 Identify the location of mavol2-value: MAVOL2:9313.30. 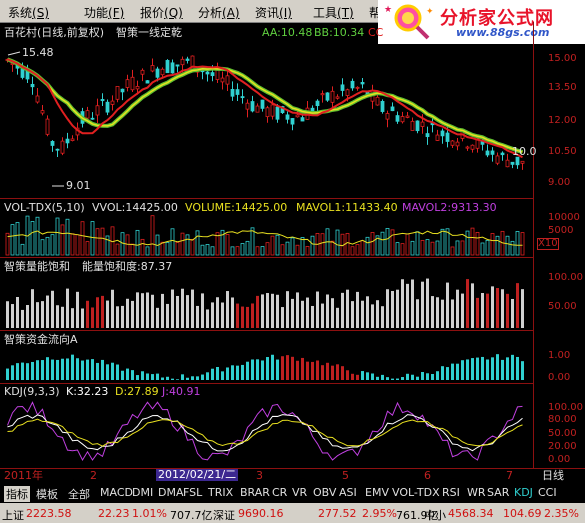
(449, 207).